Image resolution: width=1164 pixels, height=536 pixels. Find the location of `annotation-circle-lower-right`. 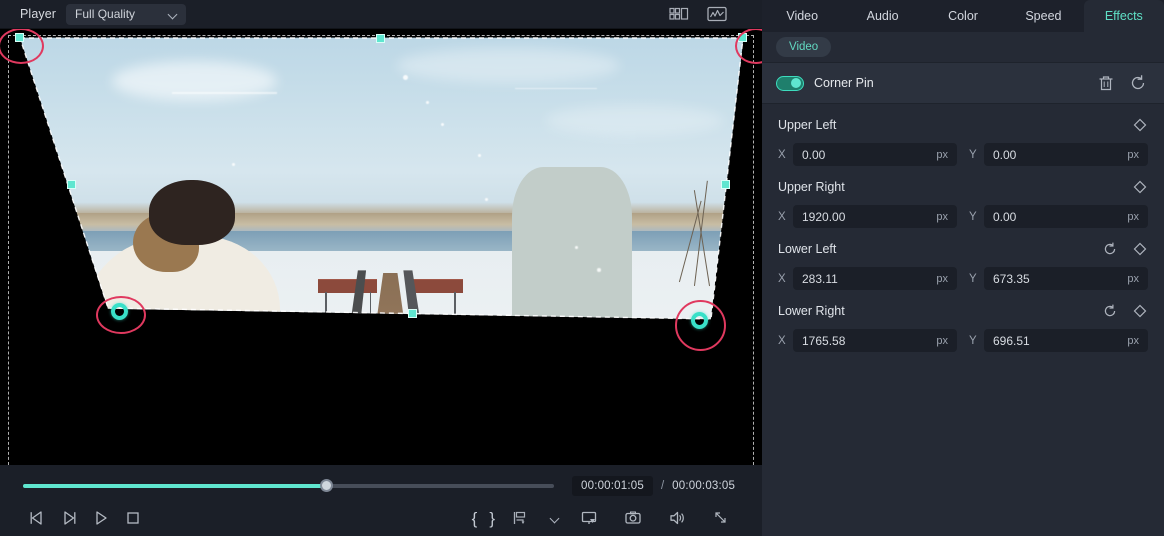

annotation-circle-lower-right is located at coordinates (700, 325).